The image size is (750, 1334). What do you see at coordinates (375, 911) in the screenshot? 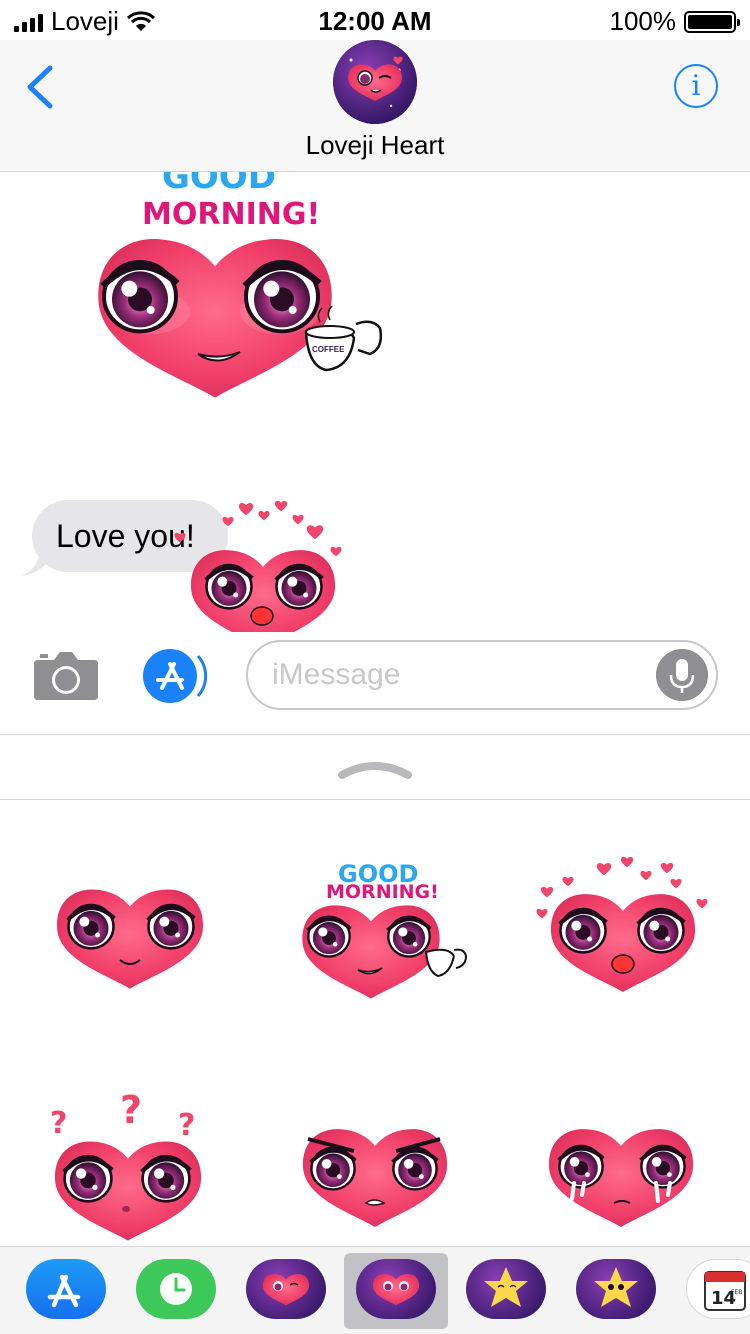
I see `sticker-heart-good-morning: GOOD MORNING!` at bounding box center [375, 911].